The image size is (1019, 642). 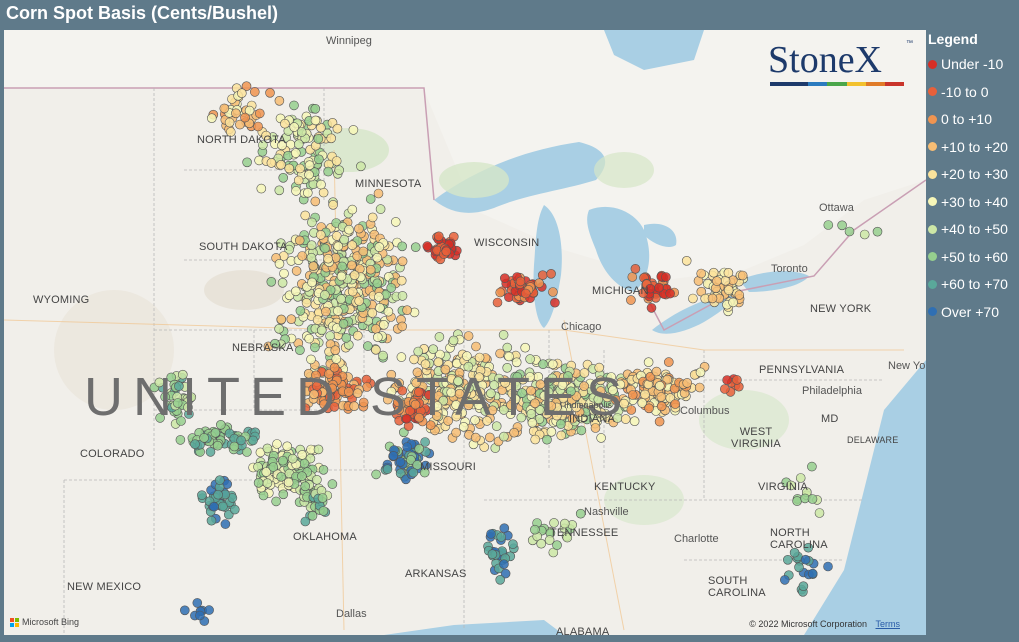 I want to click on legend-item: +60 to +70, so click(x=968, y=284).